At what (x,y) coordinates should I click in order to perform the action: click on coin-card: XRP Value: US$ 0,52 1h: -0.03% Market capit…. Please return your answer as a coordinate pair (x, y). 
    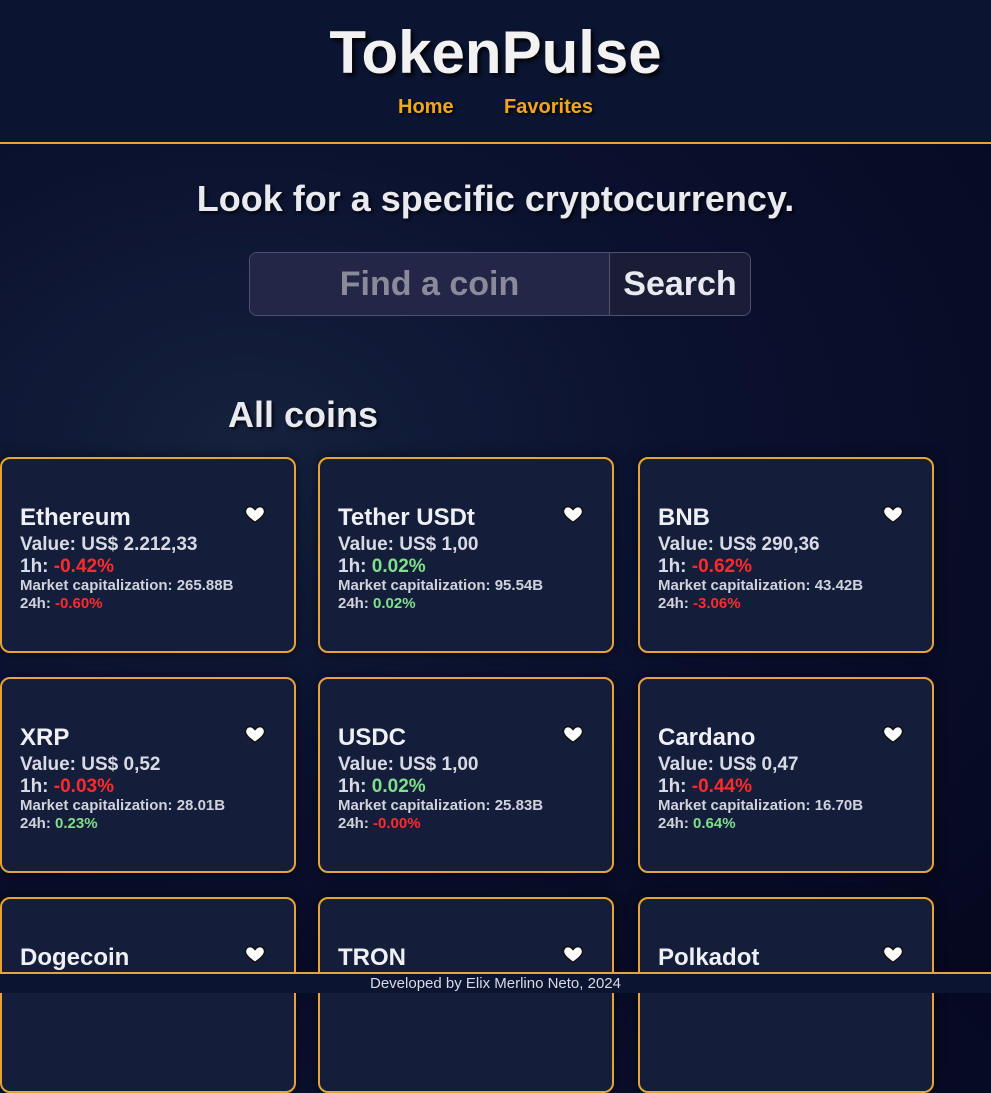
    Looking at the image, I should click on (148, 775).